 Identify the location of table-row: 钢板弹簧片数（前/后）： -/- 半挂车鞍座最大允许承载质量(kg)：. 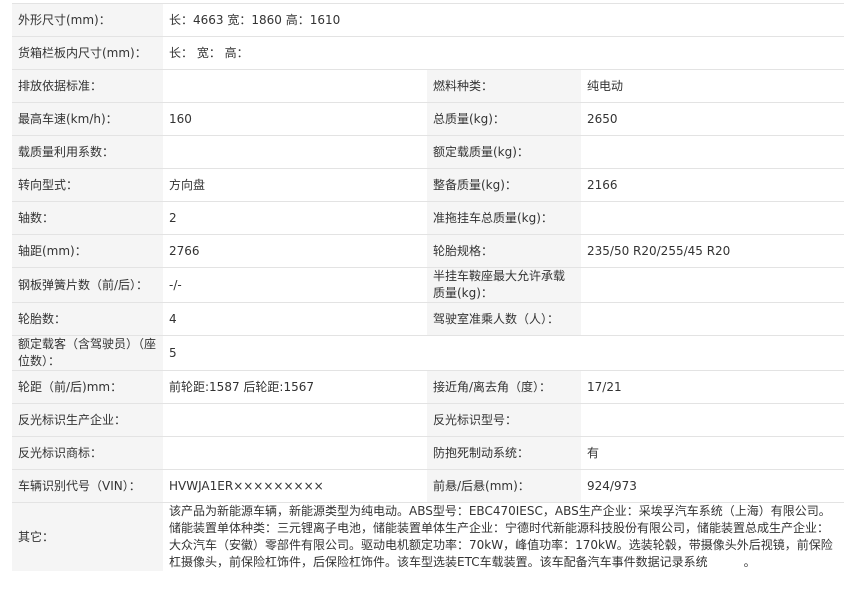
(428, 285).